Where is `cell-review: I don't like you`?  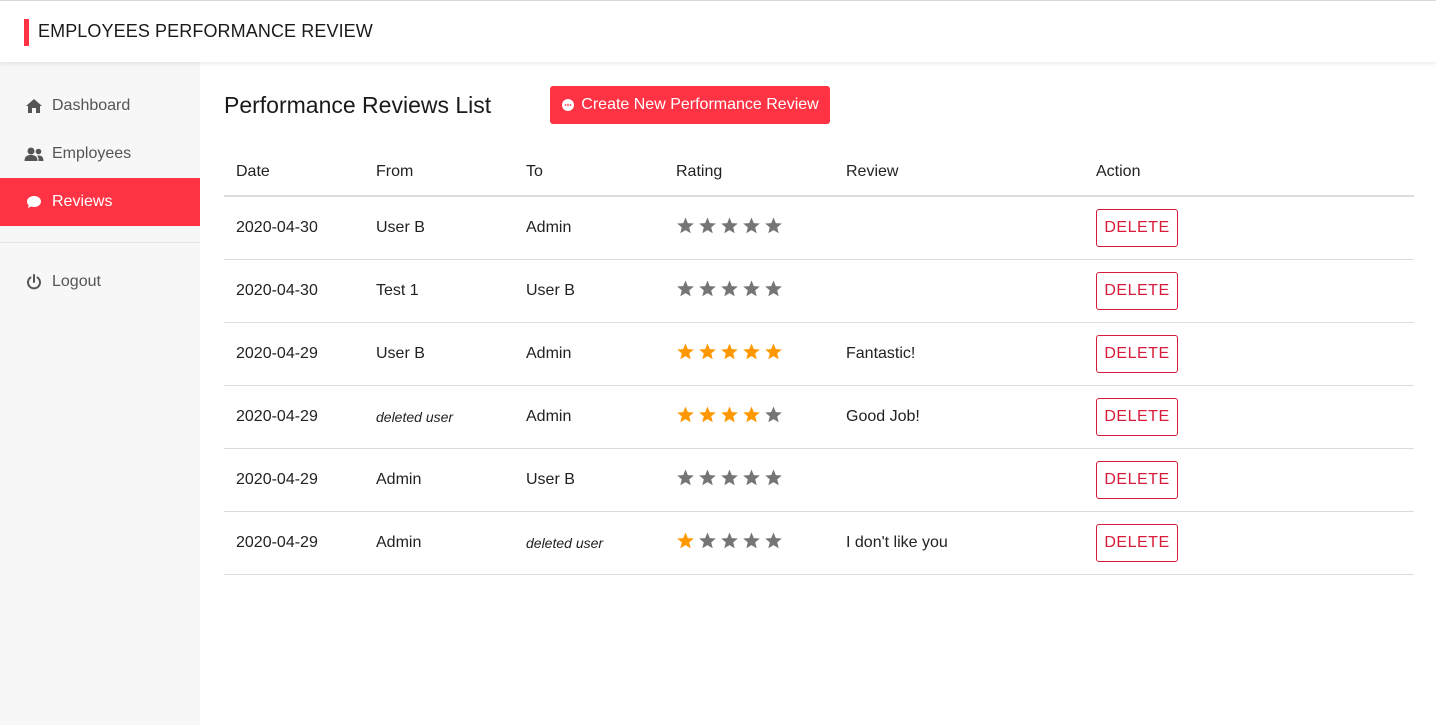
cell-review: I don't like you is located at coordinates (959, 543).